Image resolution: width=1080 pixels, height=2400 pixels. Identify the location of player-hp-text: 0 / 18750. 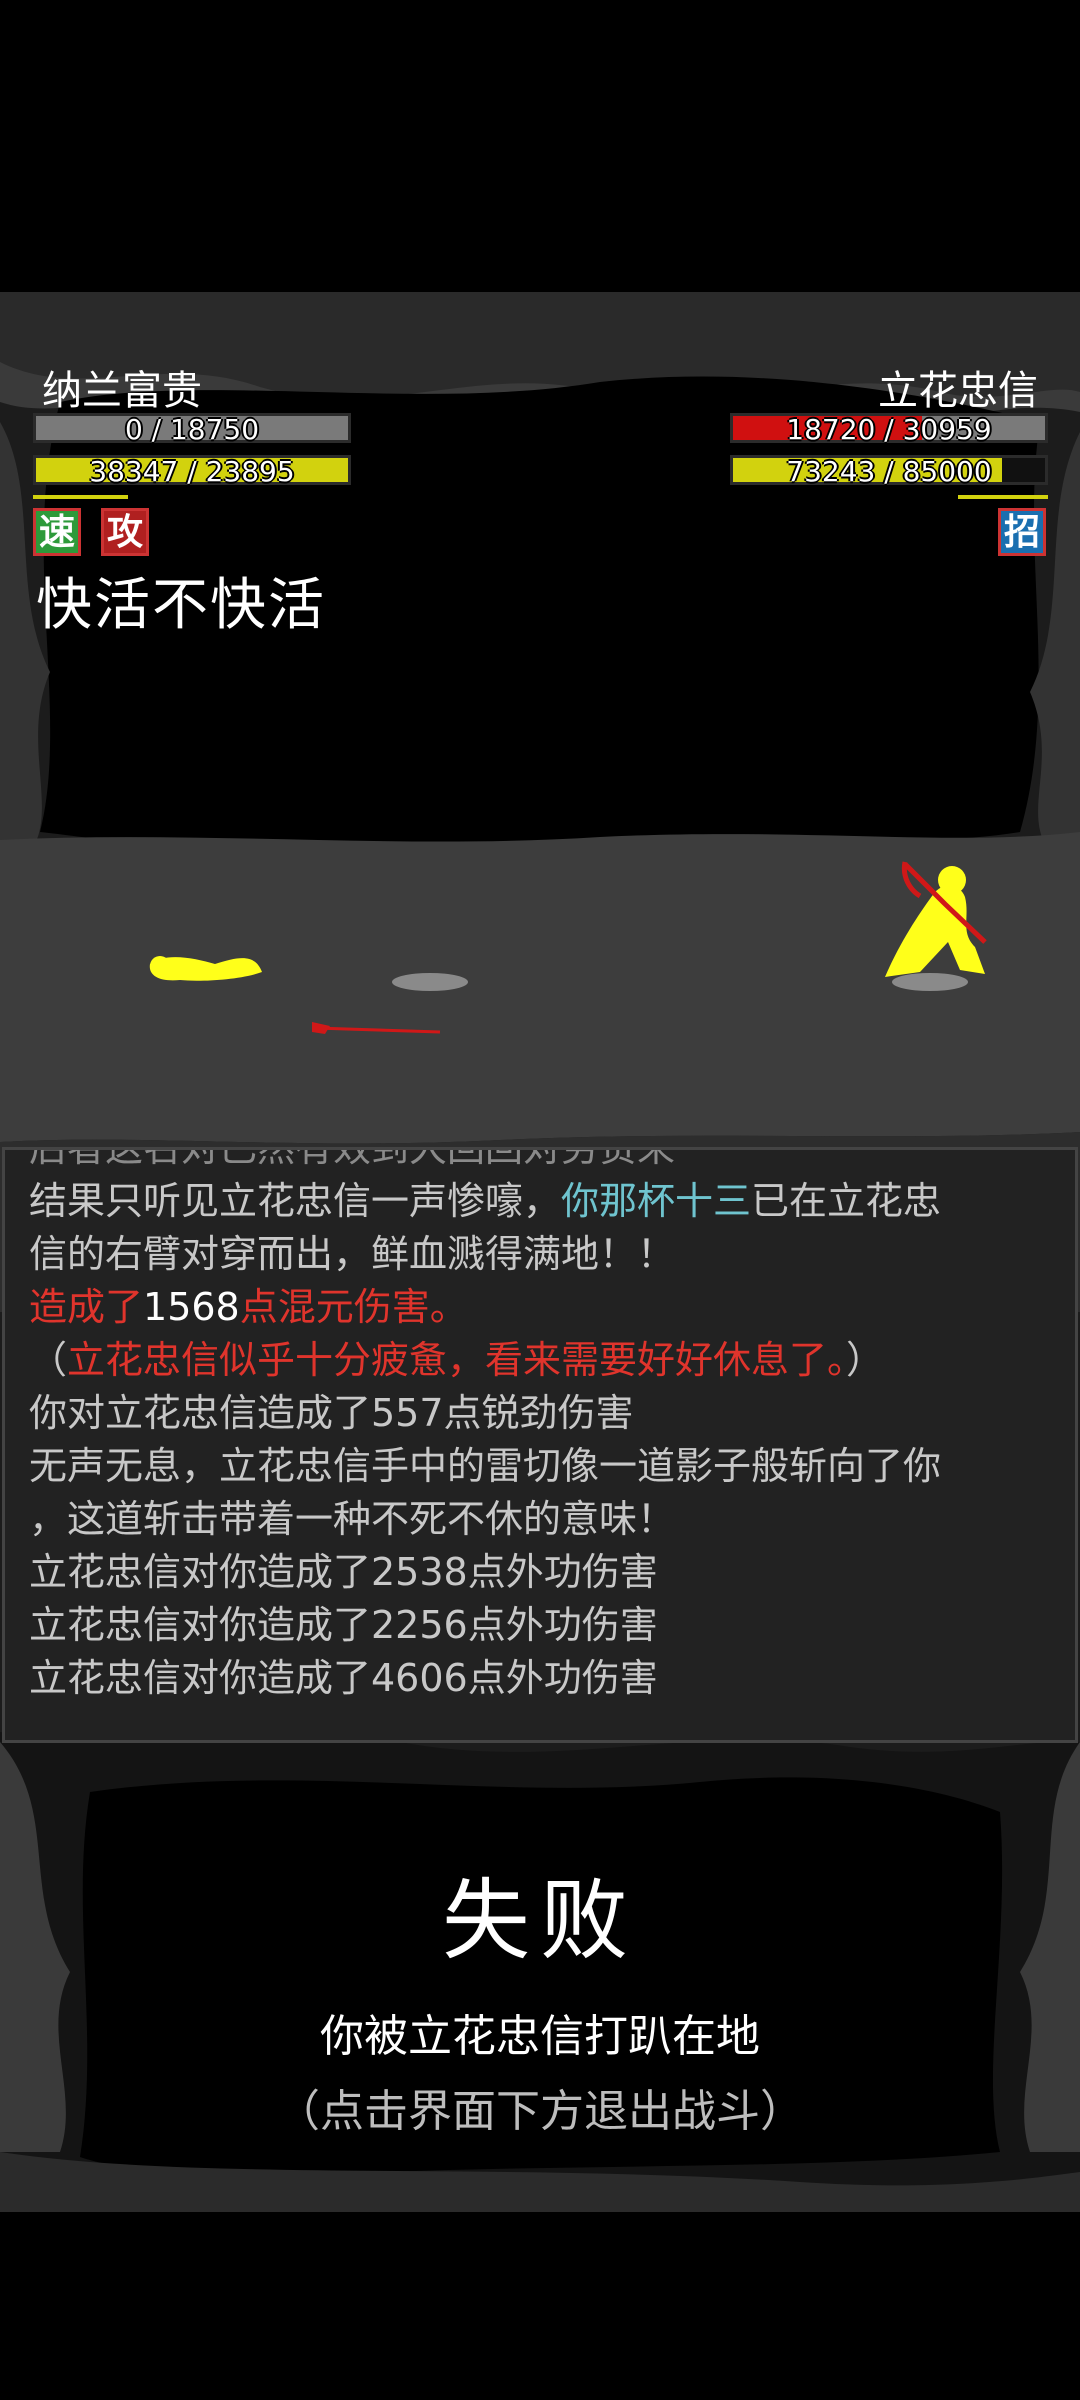
(192, 429).